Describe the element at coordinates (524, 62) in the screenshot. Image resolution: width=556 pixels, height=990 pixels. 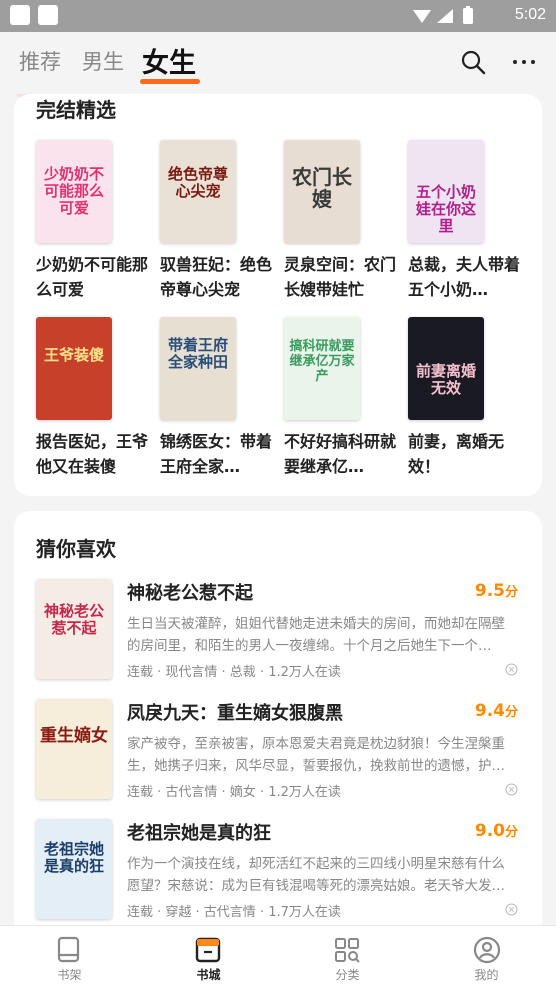
I see `more-icon` at that location.